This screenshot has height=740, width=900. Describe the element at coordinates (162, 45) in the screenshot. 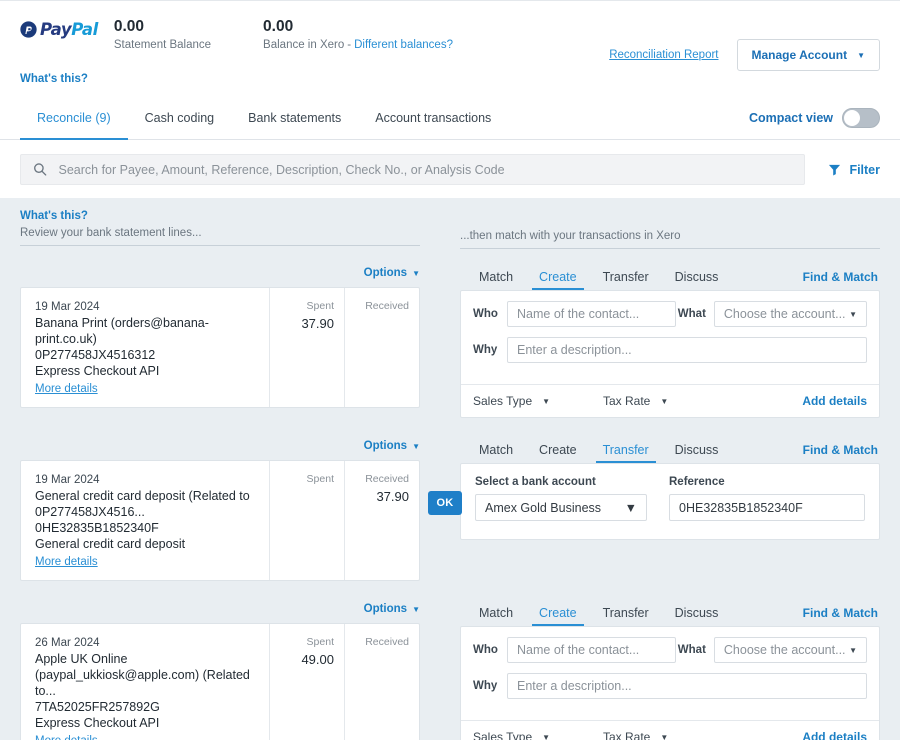

I see `statement-balance-label: Statement Balance` at that location.